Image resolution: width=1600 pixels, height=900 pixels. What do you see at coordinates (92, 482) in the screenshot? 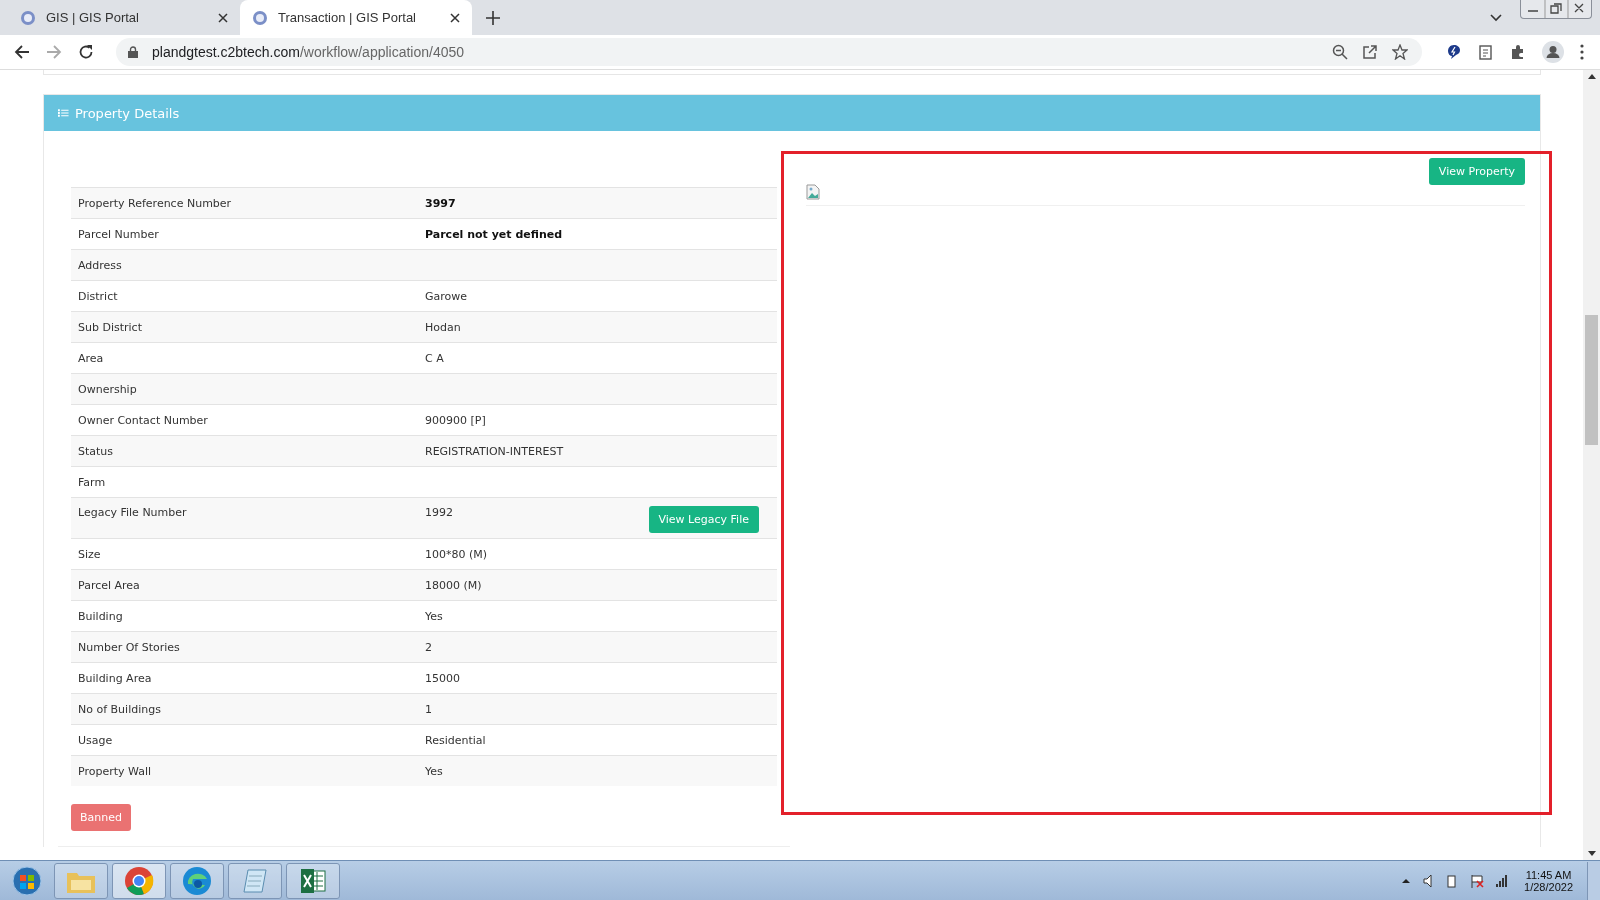
I see `field-label: Farm` at bounding box center [92, 482].